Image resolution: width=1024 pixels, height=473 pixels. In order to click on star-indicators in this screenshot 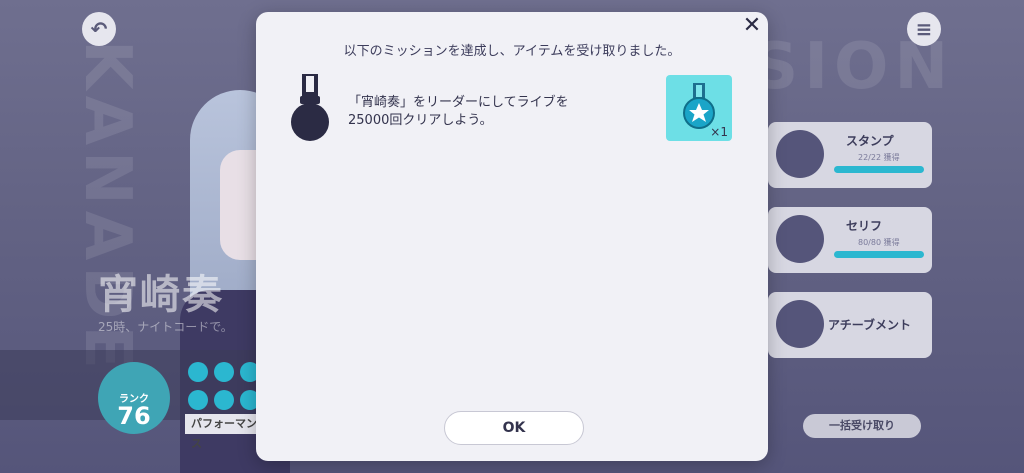, I will do `click(225, 388)`.